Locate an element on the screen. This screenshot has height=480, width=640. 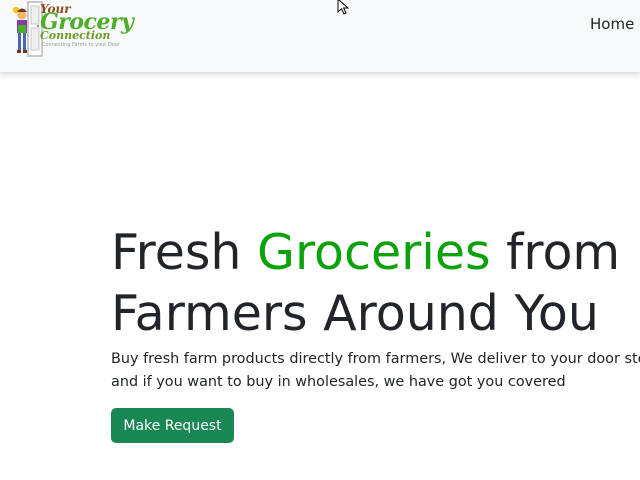
mouse-cursor-icon is located at coordinates (343, 7).